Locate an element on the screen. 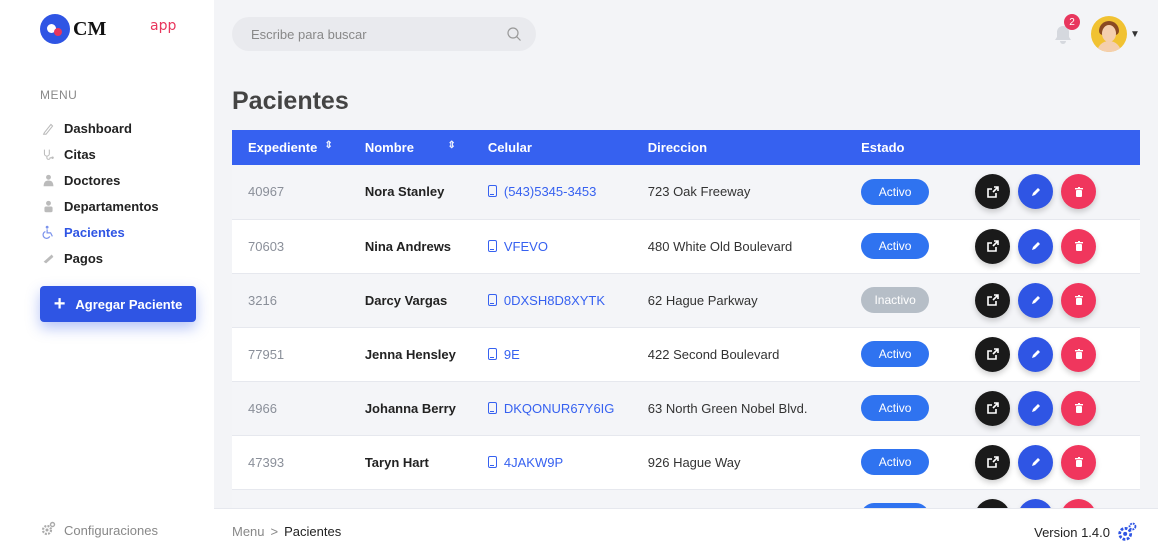 This screenshot has width=1158, height=550. search-icon is located at coordinates (514, 34).